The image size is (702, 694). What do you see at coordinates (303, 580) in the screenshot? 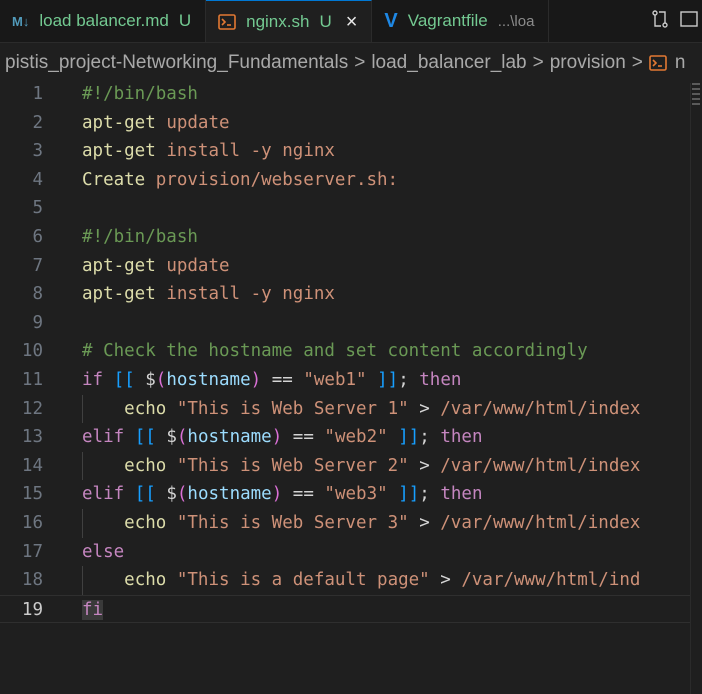
I see `code-token: "This is a default page"` at bounding box center [303, 580].